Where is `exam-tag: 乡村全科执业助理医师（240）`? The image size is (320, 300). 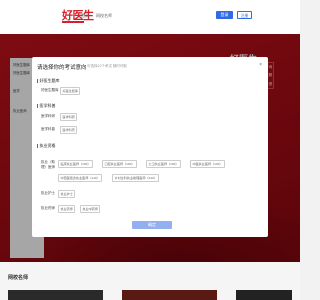 exam-tag: 乡村全科执业助理医师（240） is located at coordinates (136, 178).